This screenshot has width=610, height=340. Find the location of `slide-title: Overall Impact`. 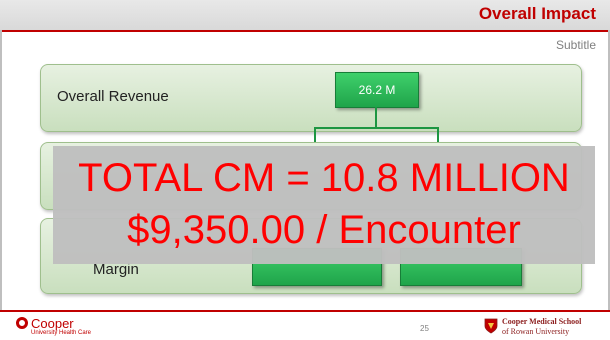

slide-title: Overall Impact is located at coordinates (537, 13).